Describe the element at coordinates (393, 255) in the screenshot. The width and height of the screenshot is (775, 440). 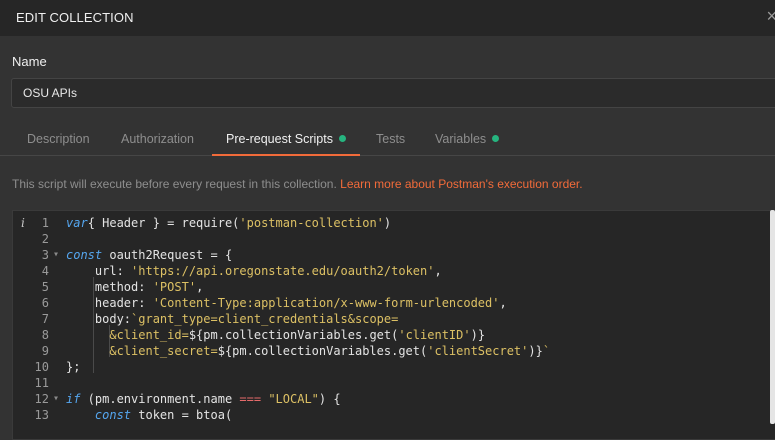
I see `code-line: 3 ▾ const oauth2Request = {` at that location.